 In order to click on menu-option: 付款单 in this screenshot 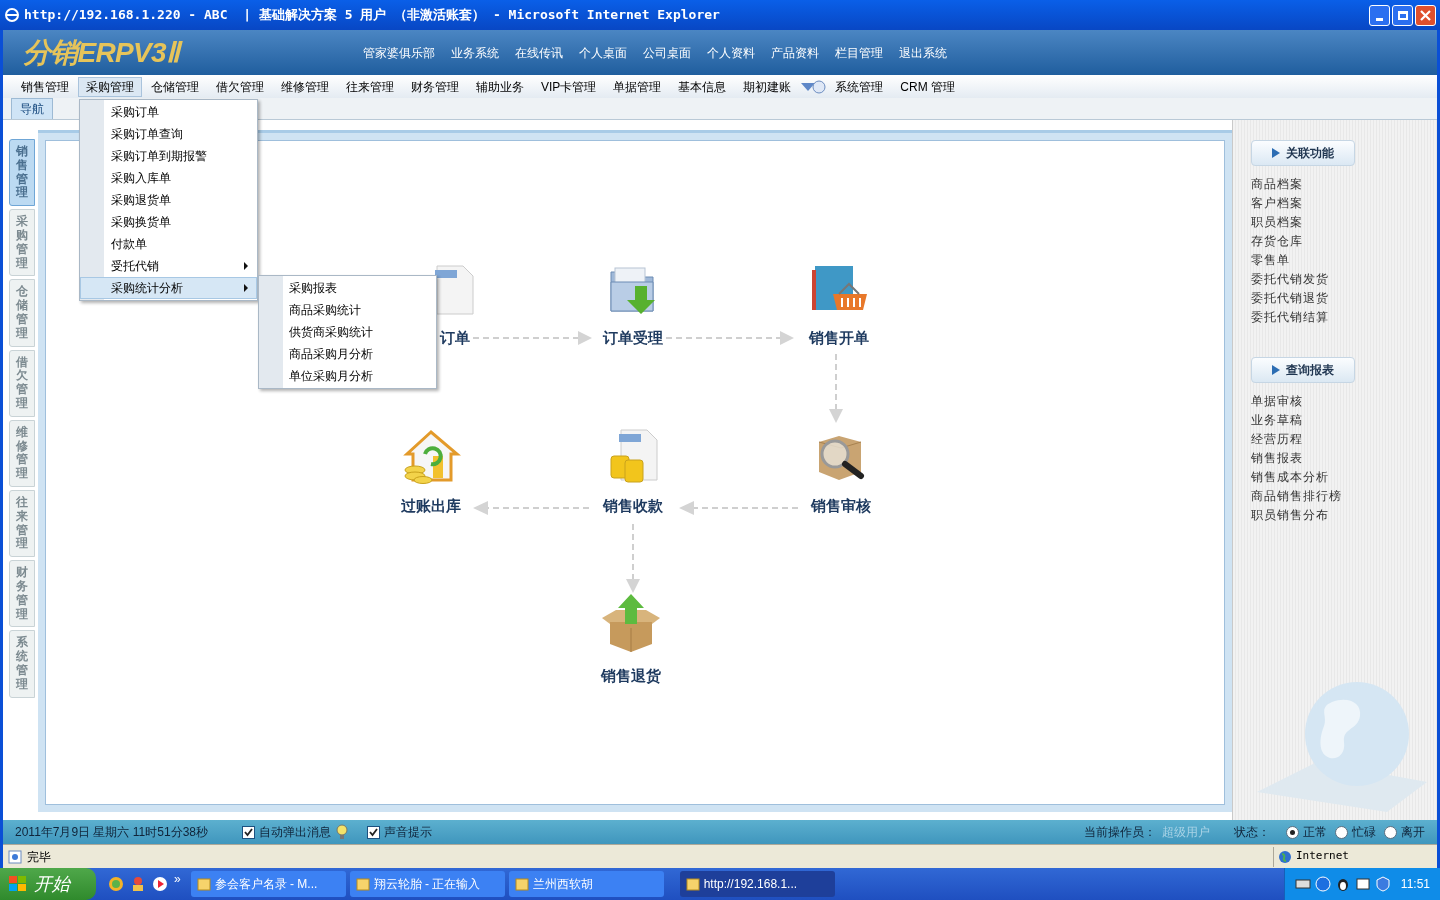, I will do `click(168, 244)`.